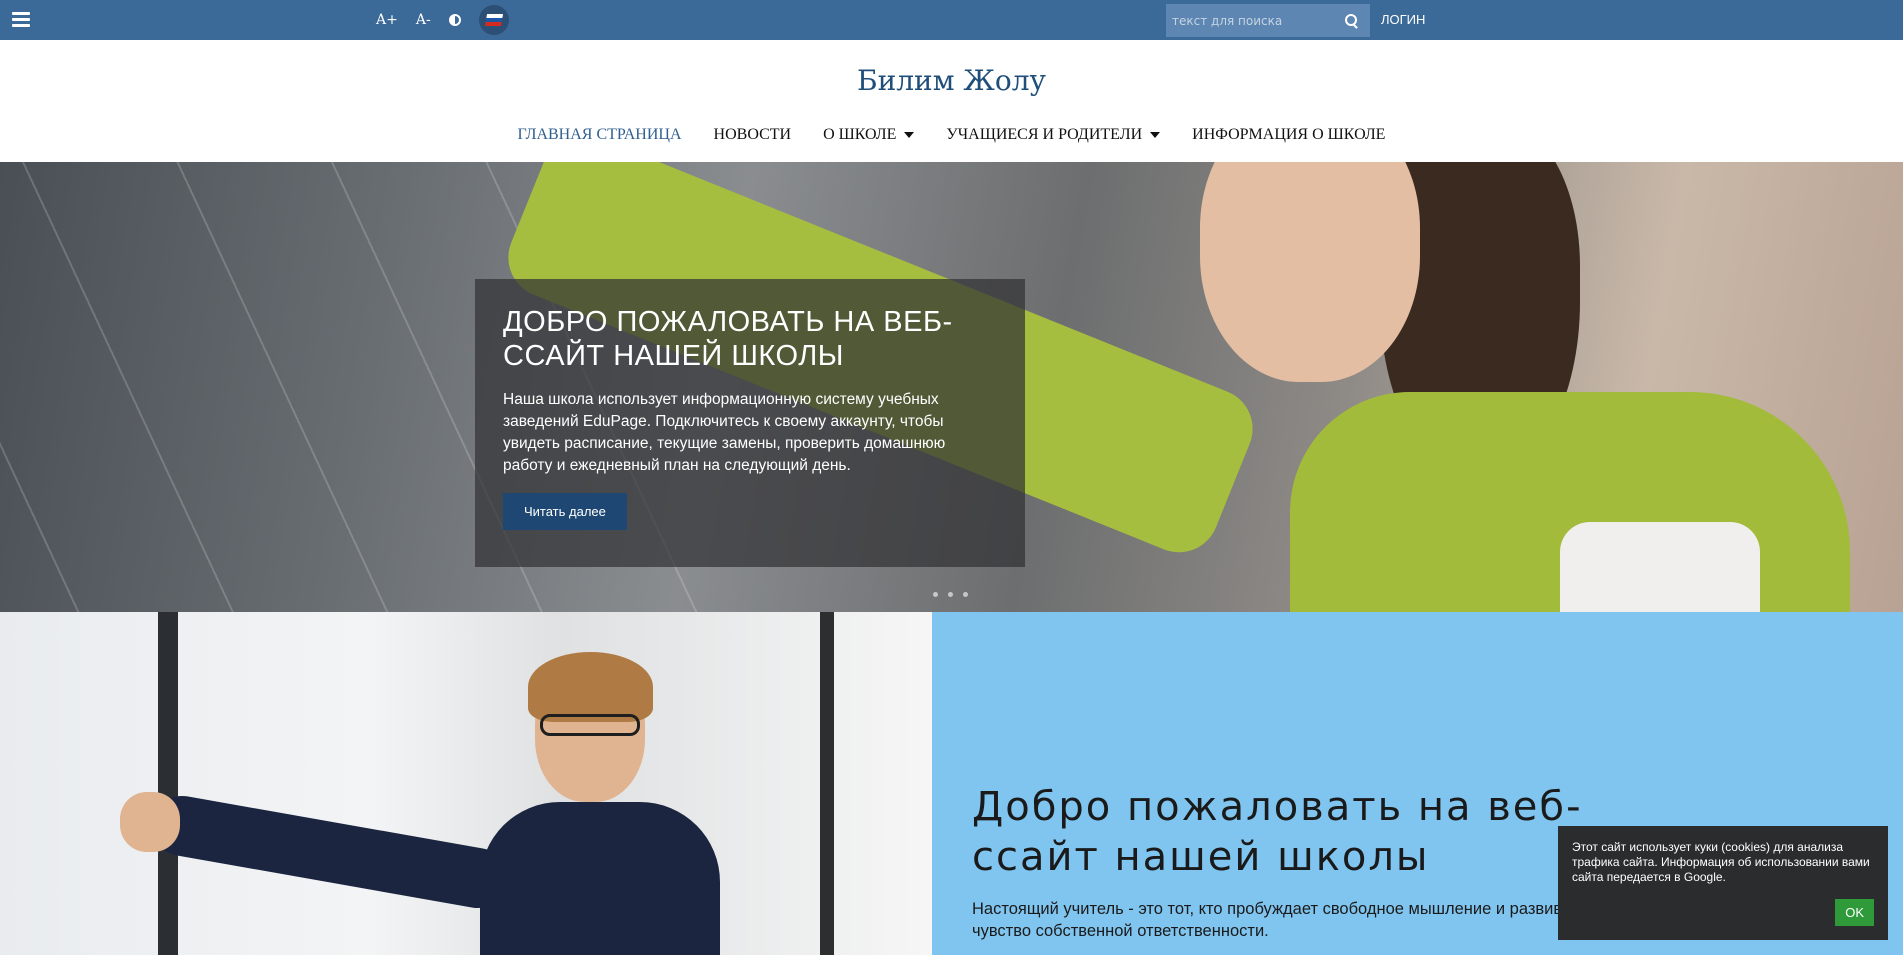  What do you see at coordinates (590, 725) in the screenshot?
I see `glasses-image` at bounding box center [590, 725].